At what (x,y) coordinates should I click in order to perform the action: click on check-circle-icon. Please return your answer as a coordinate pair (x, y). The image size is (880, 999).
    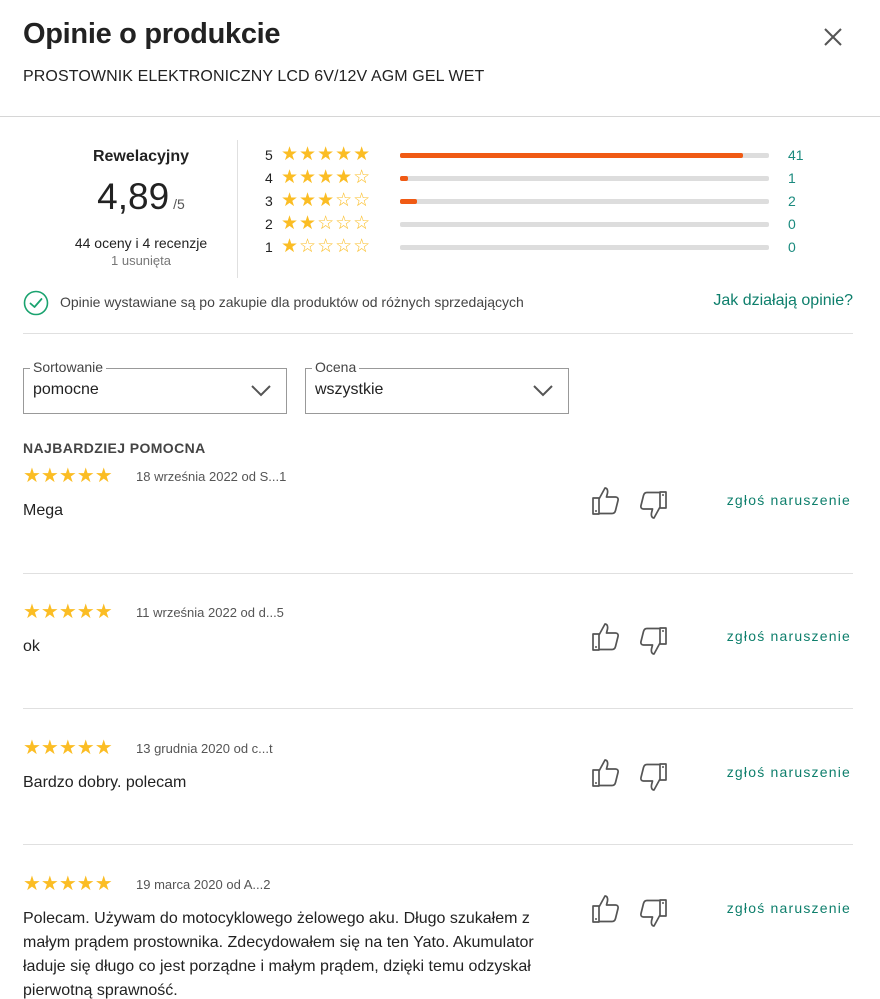
    Looking at the image, I should click on (36, 303).